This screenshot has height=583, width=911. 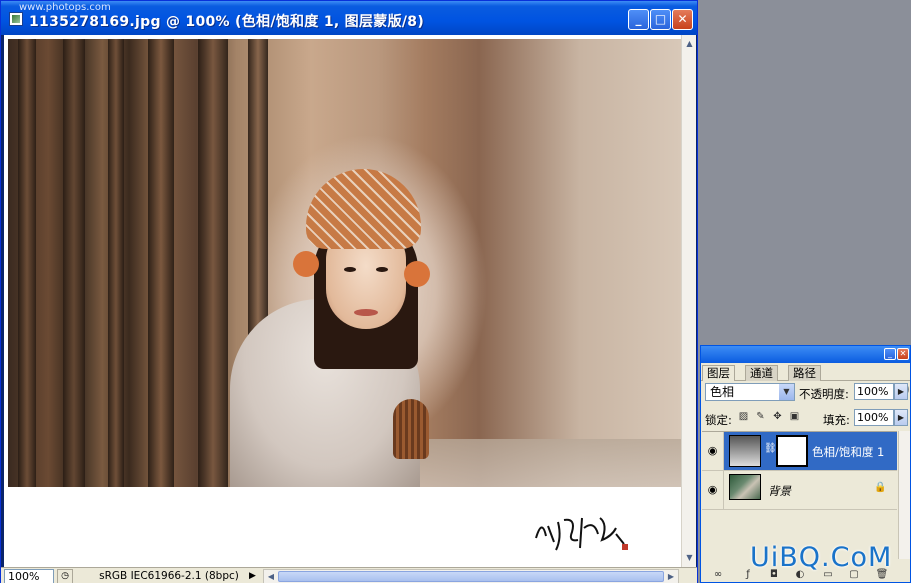 I want to click on layer-row-hue-saturation: ◉ ⛓ 色相/饱和度 1, so click(x=799, y=451).